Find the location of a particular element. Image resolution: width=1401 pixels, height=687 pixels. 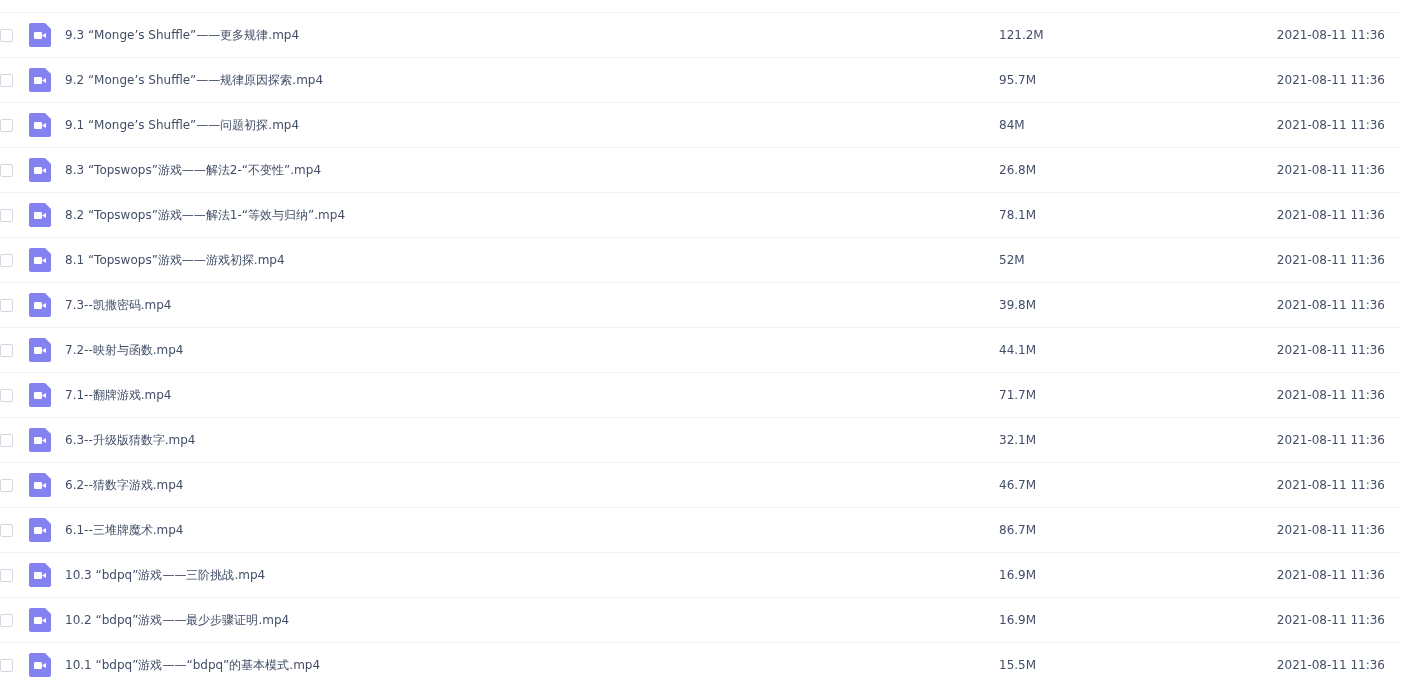

file-size: 46.7M is located at coordinates (1018, 485).